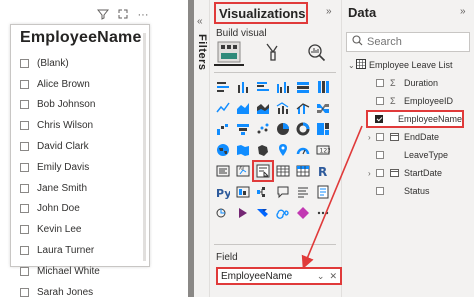 The image size is (474, 297). What do you see at coordinates (333, 276) in the screenshot?
I see `close-icon: ✕` at bounding box center [333, 276].